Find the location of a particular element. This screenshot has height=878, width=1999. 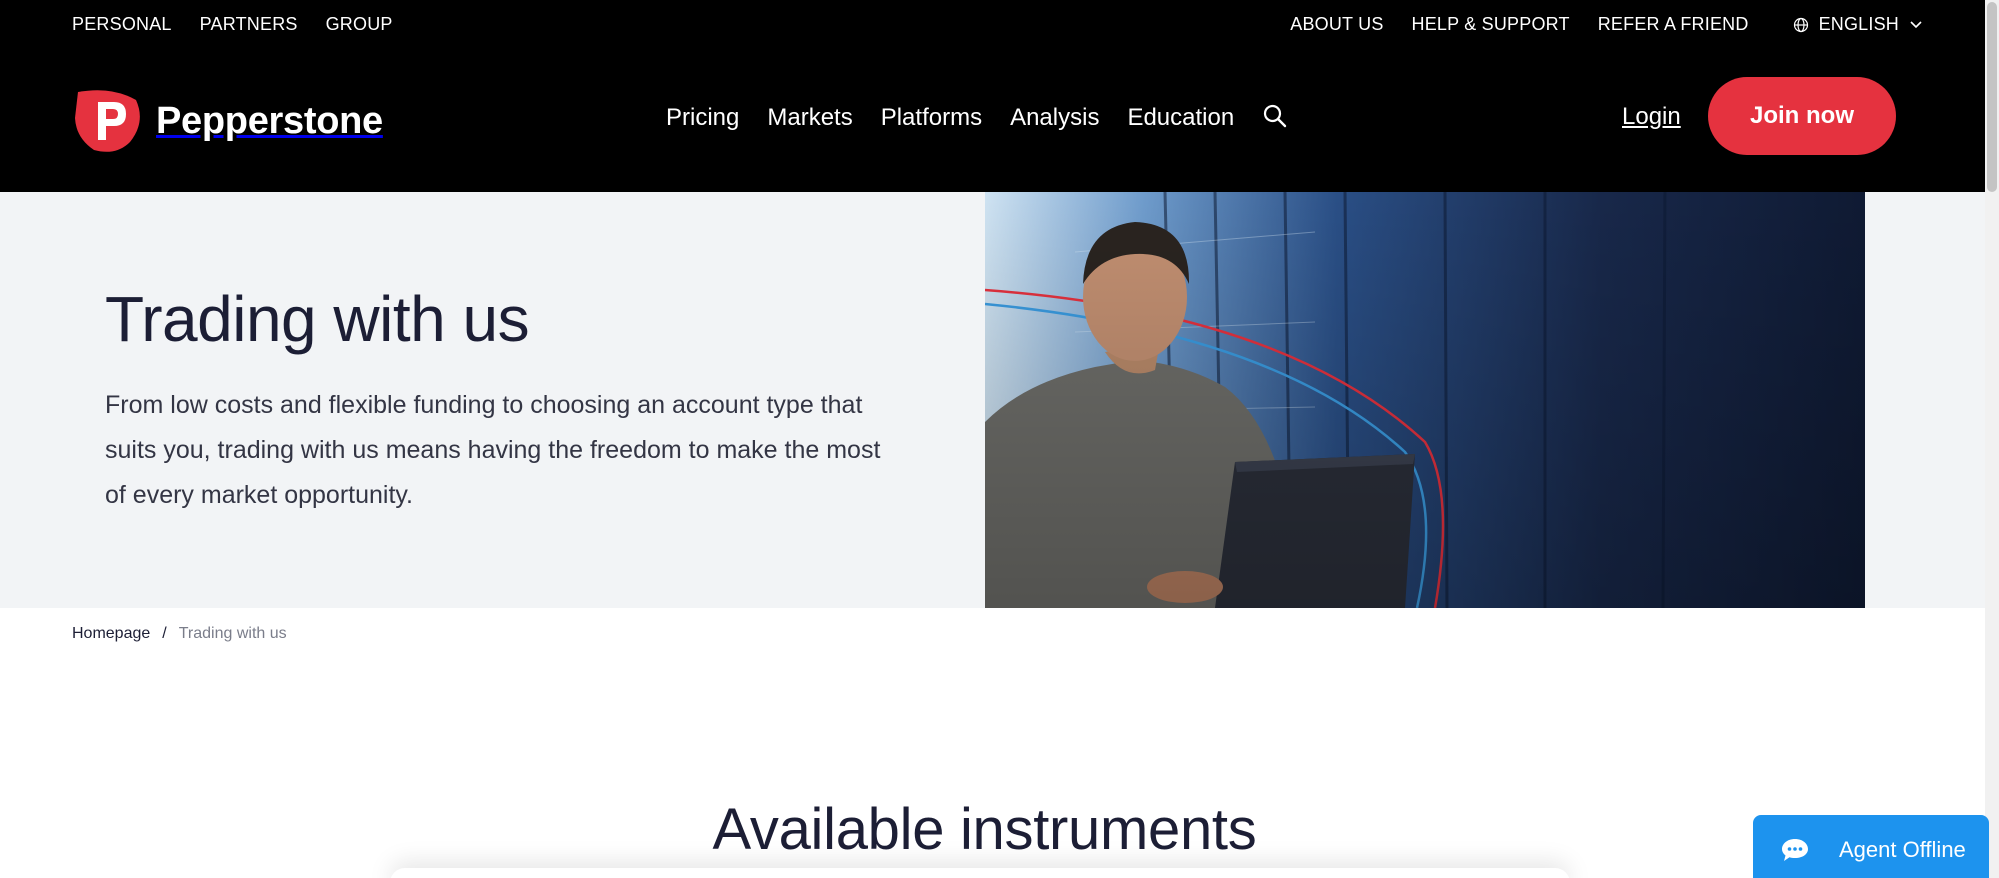

scrollbar-thumb is located at coordinates (1992, 97).